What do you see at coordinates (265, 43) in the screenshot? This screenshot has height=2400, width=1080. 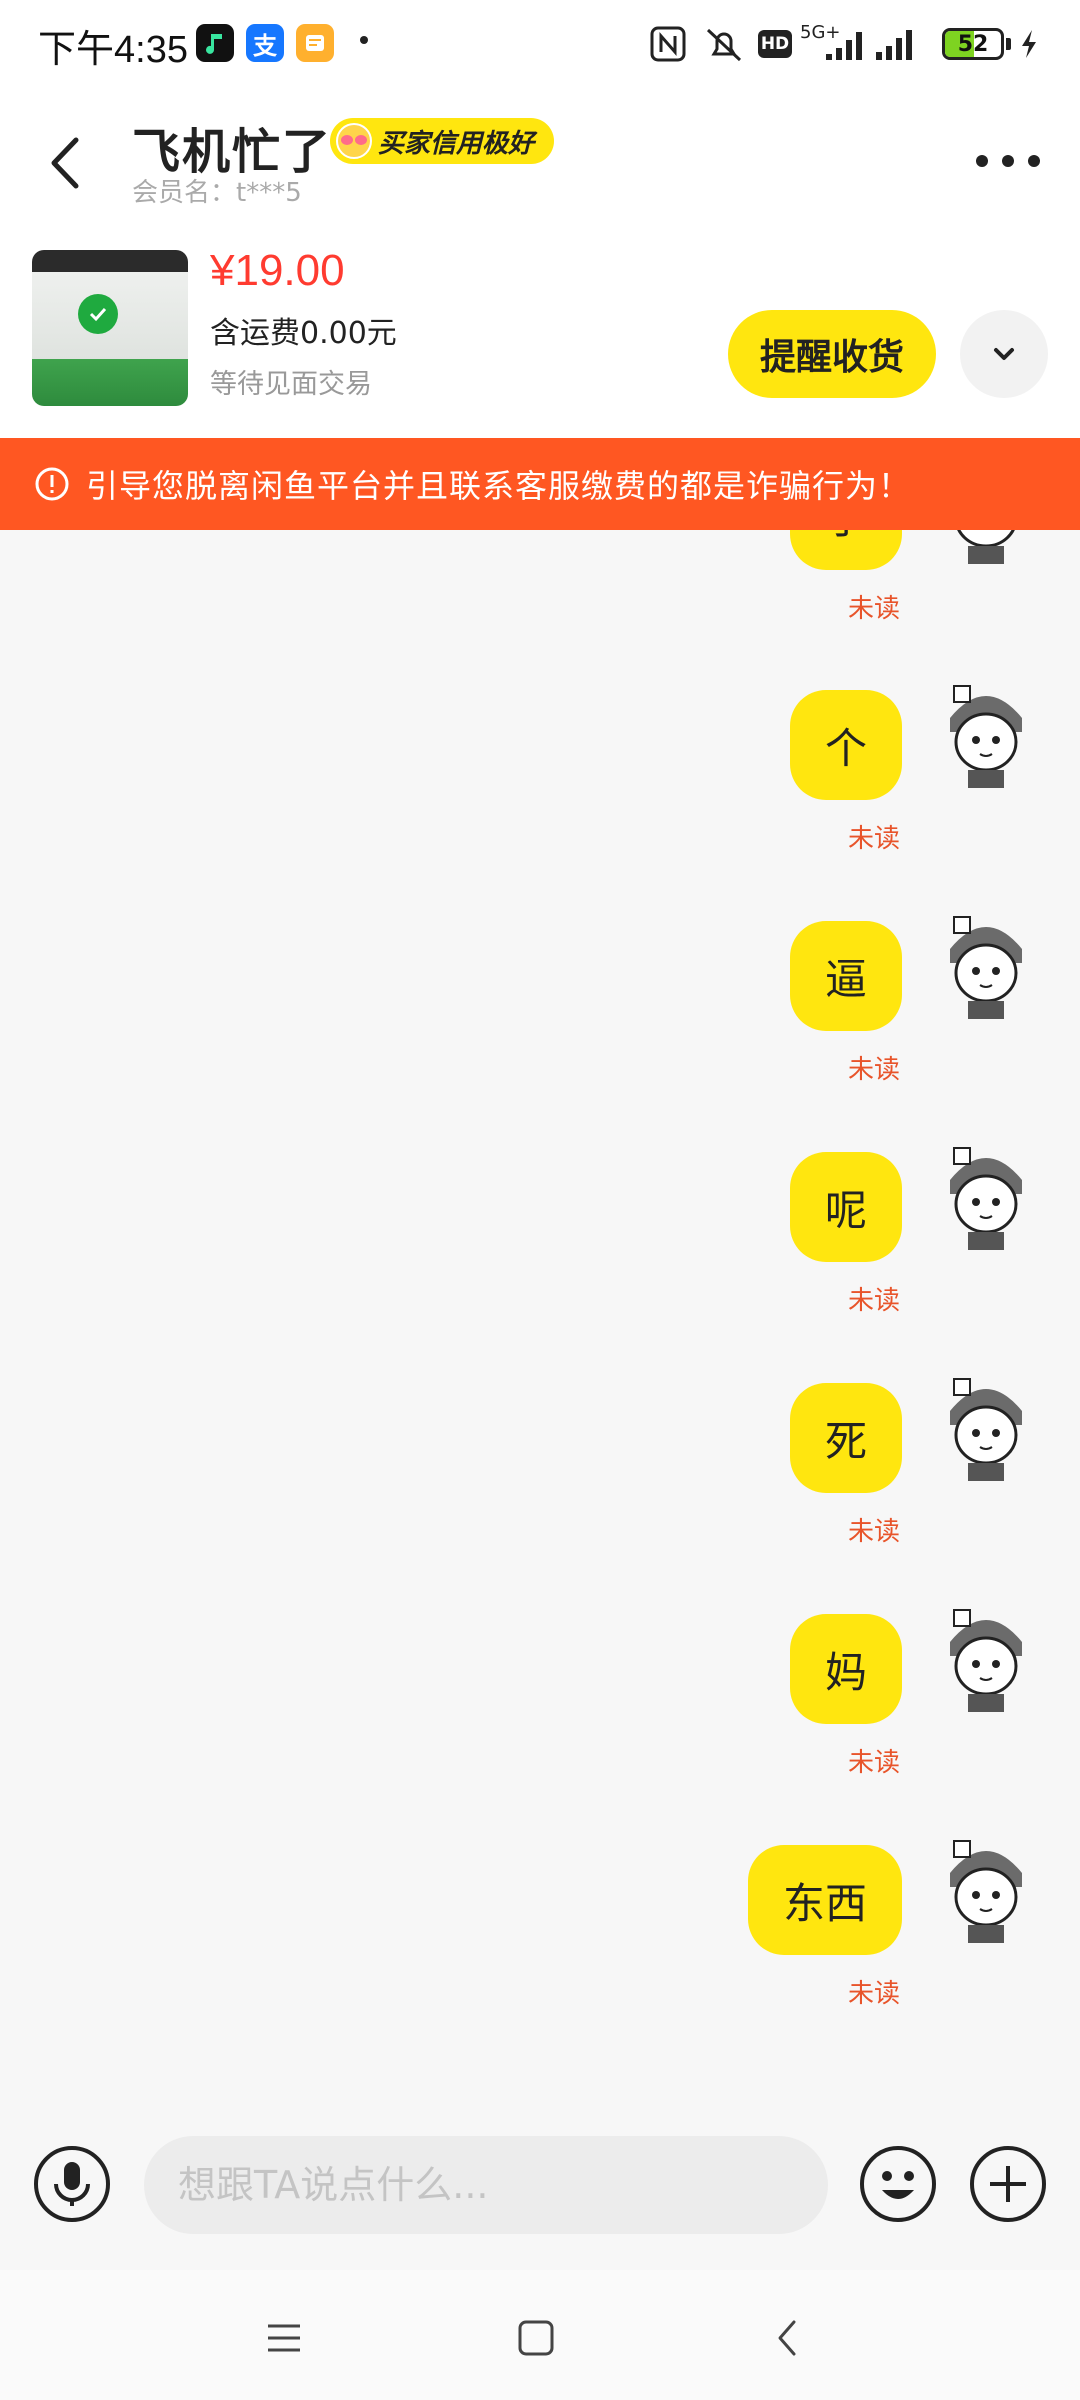 I see `alipay-icon: 支` at bounding box center [265, 43].